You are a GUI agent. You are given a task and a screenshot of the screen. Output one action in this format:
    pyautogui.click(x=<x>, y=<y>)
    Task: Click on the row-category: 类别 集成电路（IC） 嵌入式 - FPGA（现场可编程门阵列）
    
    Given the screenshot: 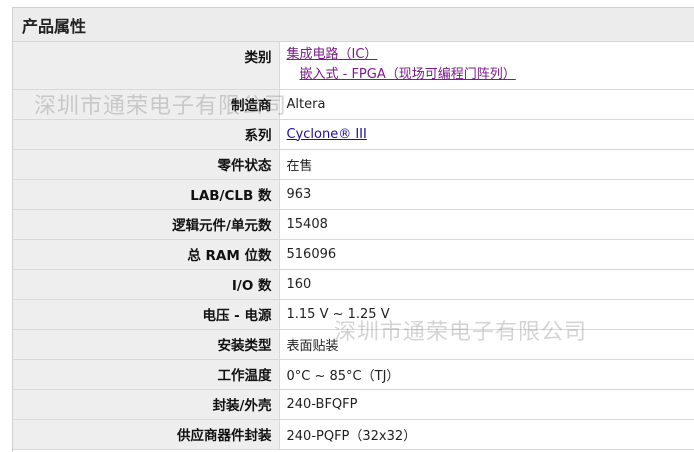 What is the action you would take?
    pyautogui.click(x=353, y=66)
    